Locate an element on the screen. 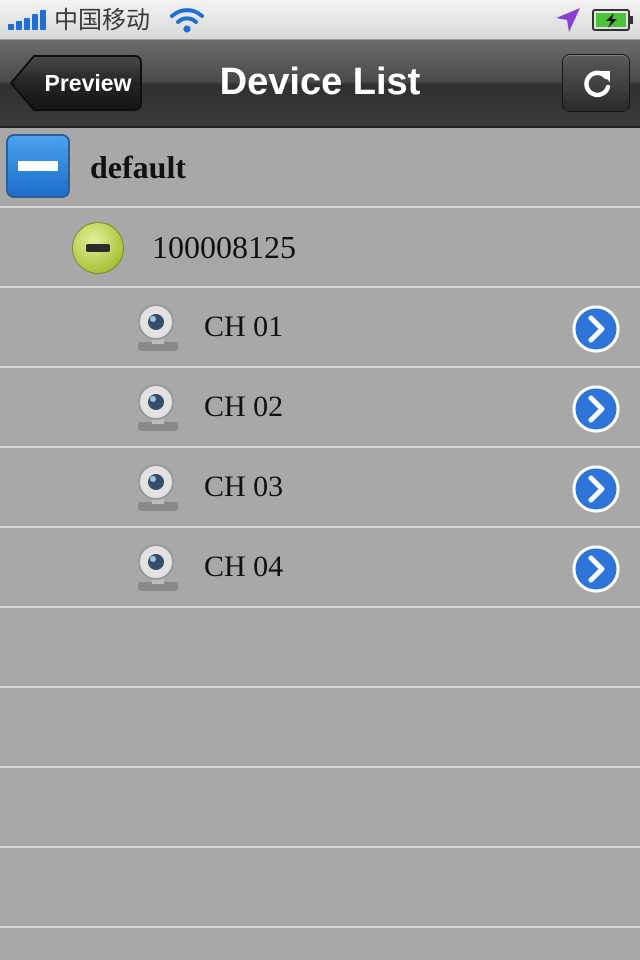  channel-label: CH 03 is located at coordinates (244, 486).